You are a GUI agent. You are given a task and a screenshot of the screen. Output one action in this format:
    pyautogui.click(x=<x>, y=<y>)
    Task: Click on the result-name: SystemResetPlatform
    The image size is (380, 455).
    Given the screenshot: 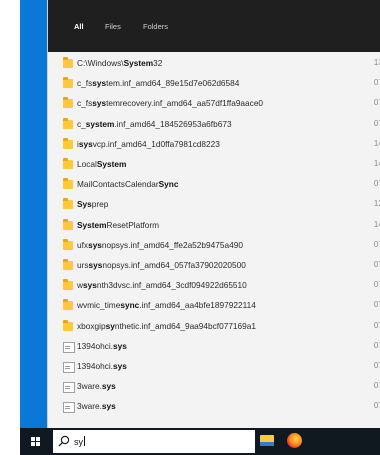 What is the action you would take?
    pyautogui.click(x=118, y=225)
    